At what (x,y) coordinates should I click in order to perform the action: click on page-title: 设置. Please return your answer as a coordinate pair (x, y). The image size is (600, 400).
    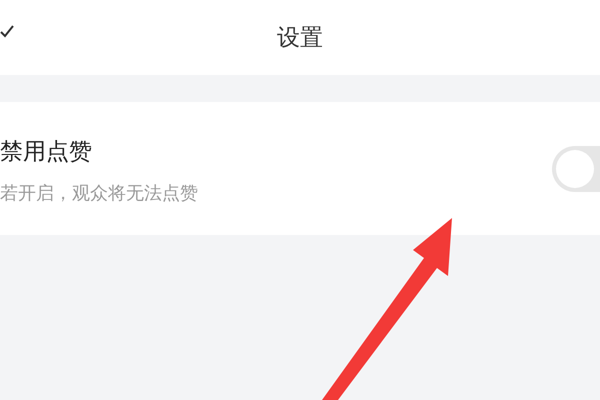
    Looking at the image, I should click on (300, 38).